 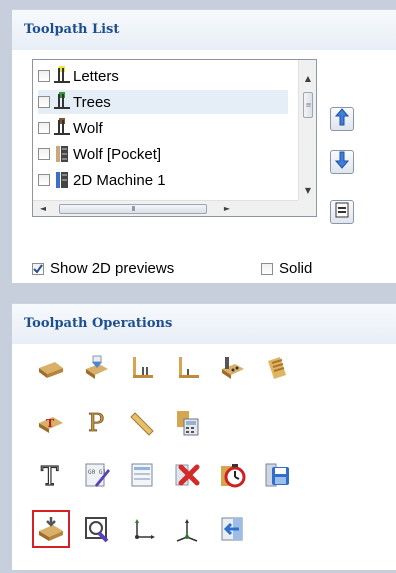 What do you see at coordinates (163, 102) in the screenshot?
I see `list-item: Trees` at bounding box center [163, 102].